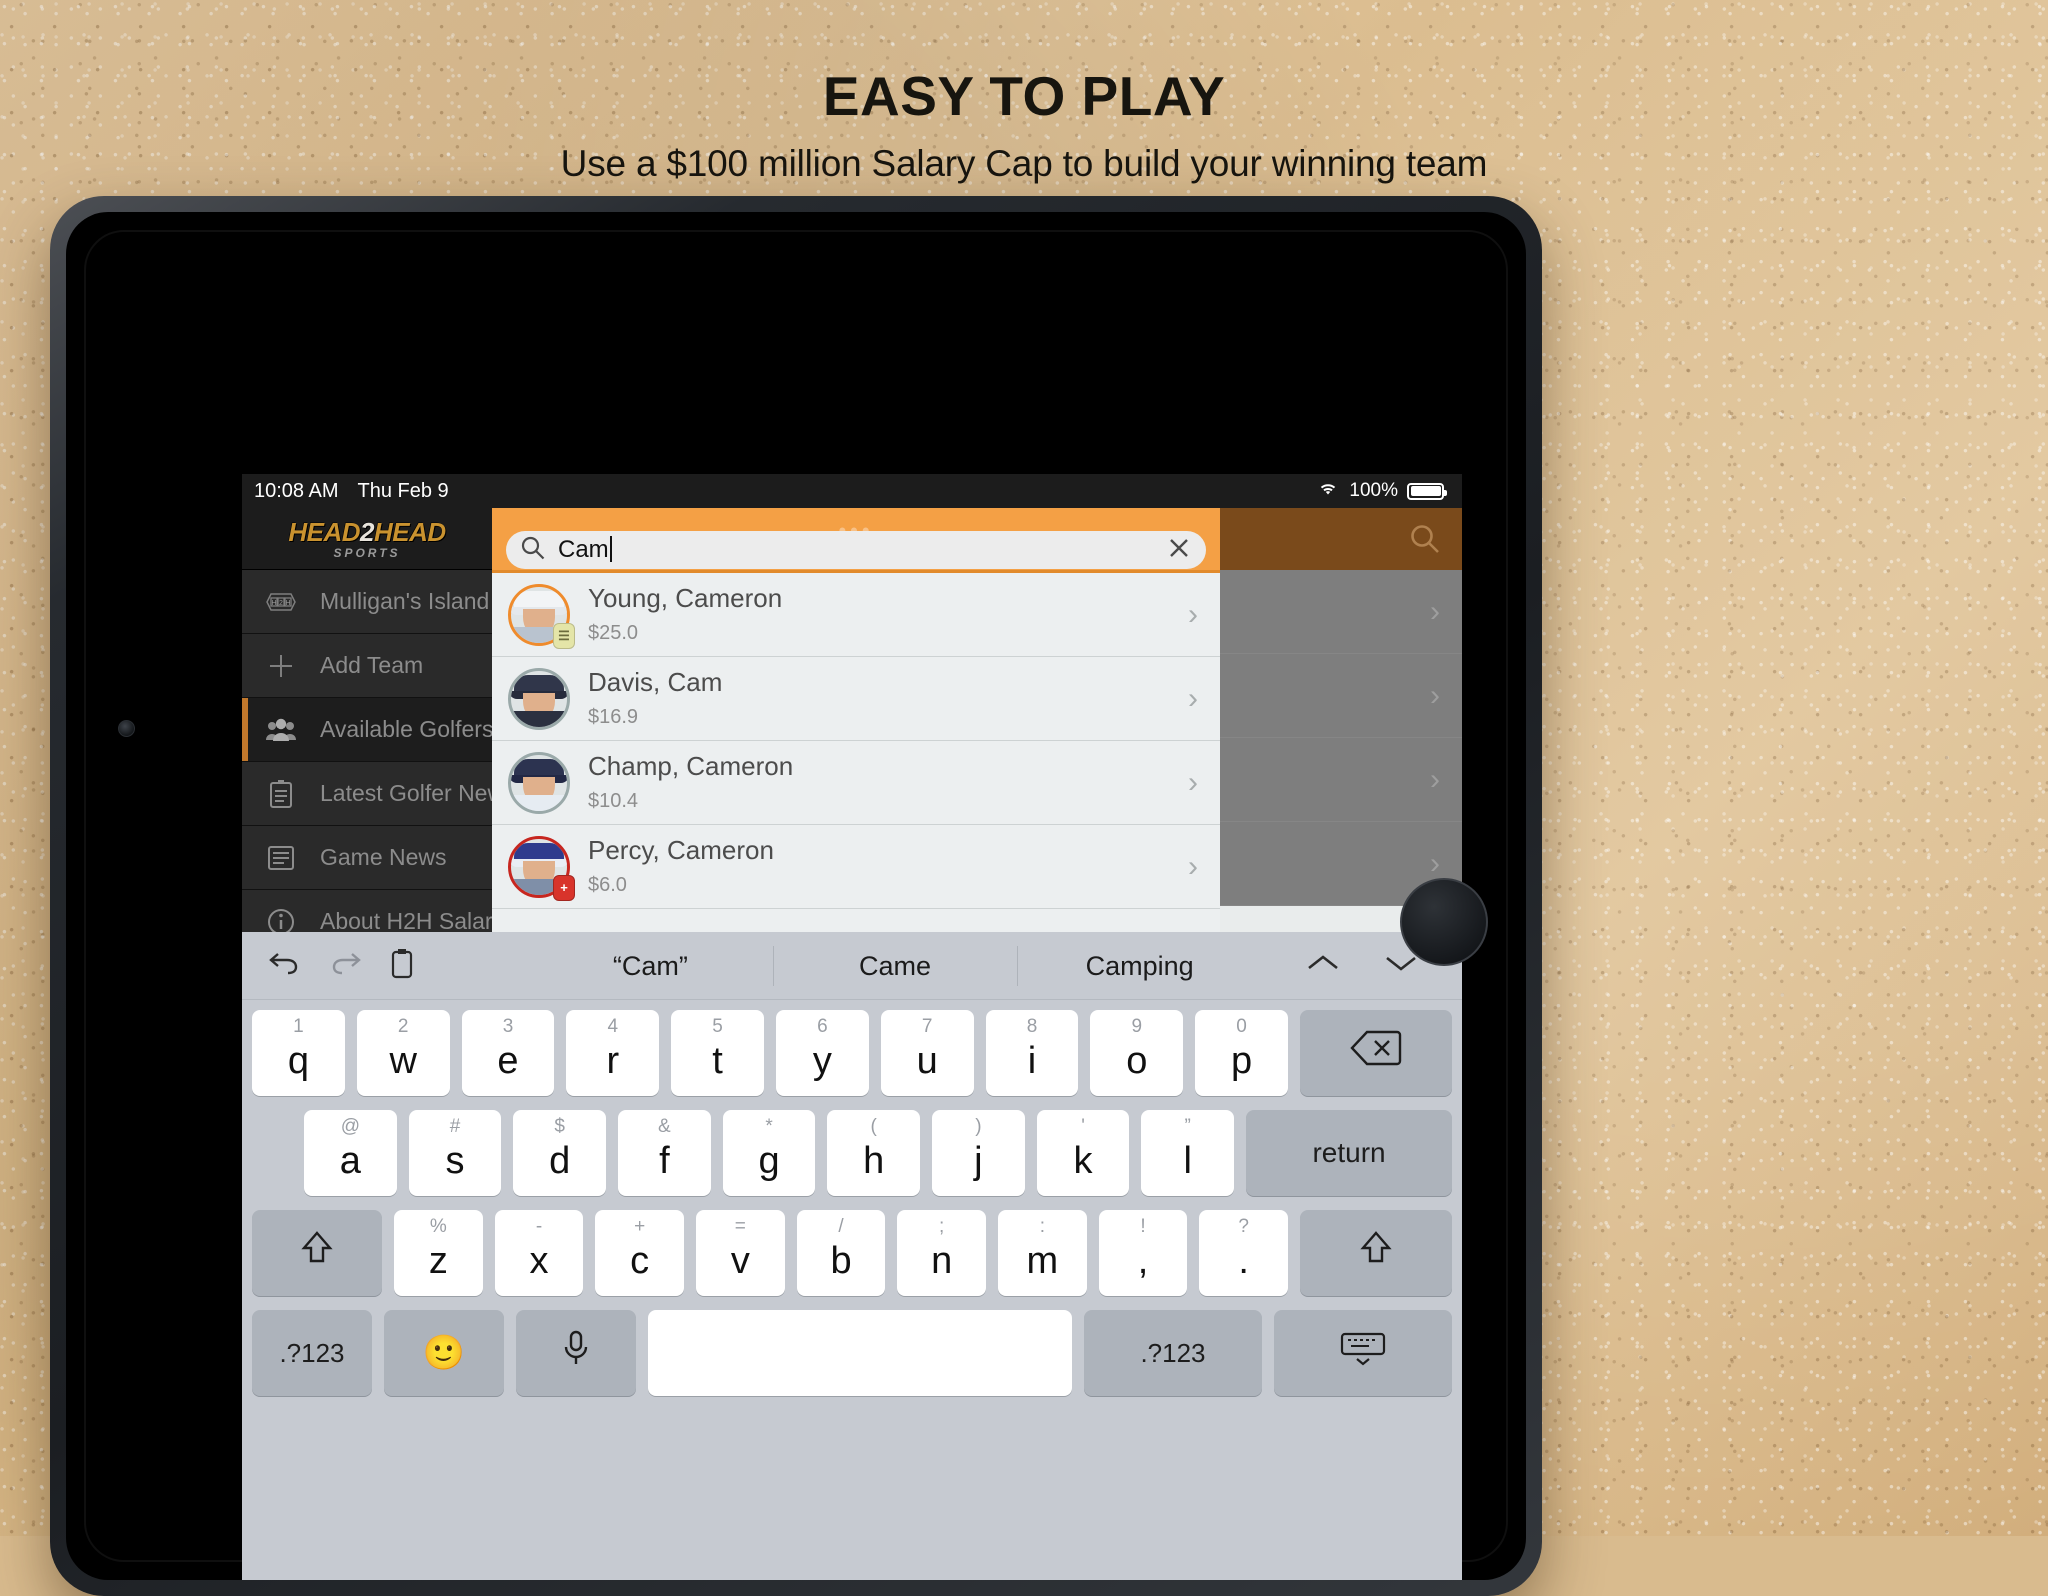 The height and width of the screenshot is (1596, 2048). Describe the element at coordinates (852, 491) in the screenshot. I see `status-bar: 10:08 AM Thu Feb 9 100%` at that location.